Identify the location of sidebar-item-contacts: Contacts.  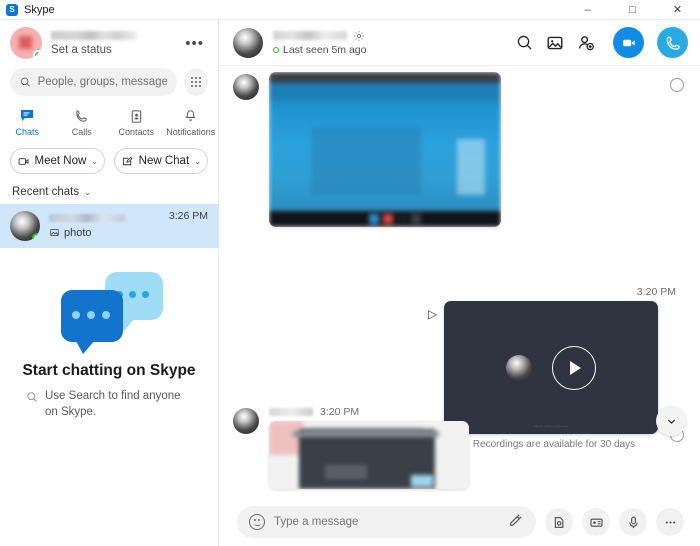
(136, 122).